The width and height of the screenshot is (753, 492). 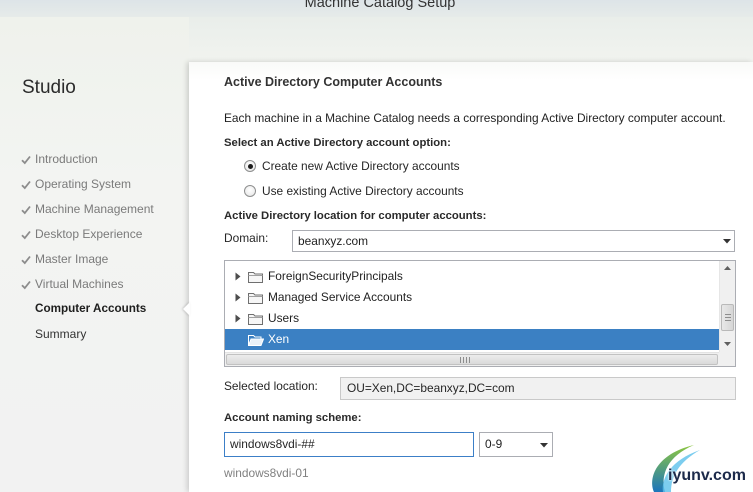 What do you see at coordinates (256, 340) in the screenshot?
I see `folder-open-icon` at bounding box center [256, 340].